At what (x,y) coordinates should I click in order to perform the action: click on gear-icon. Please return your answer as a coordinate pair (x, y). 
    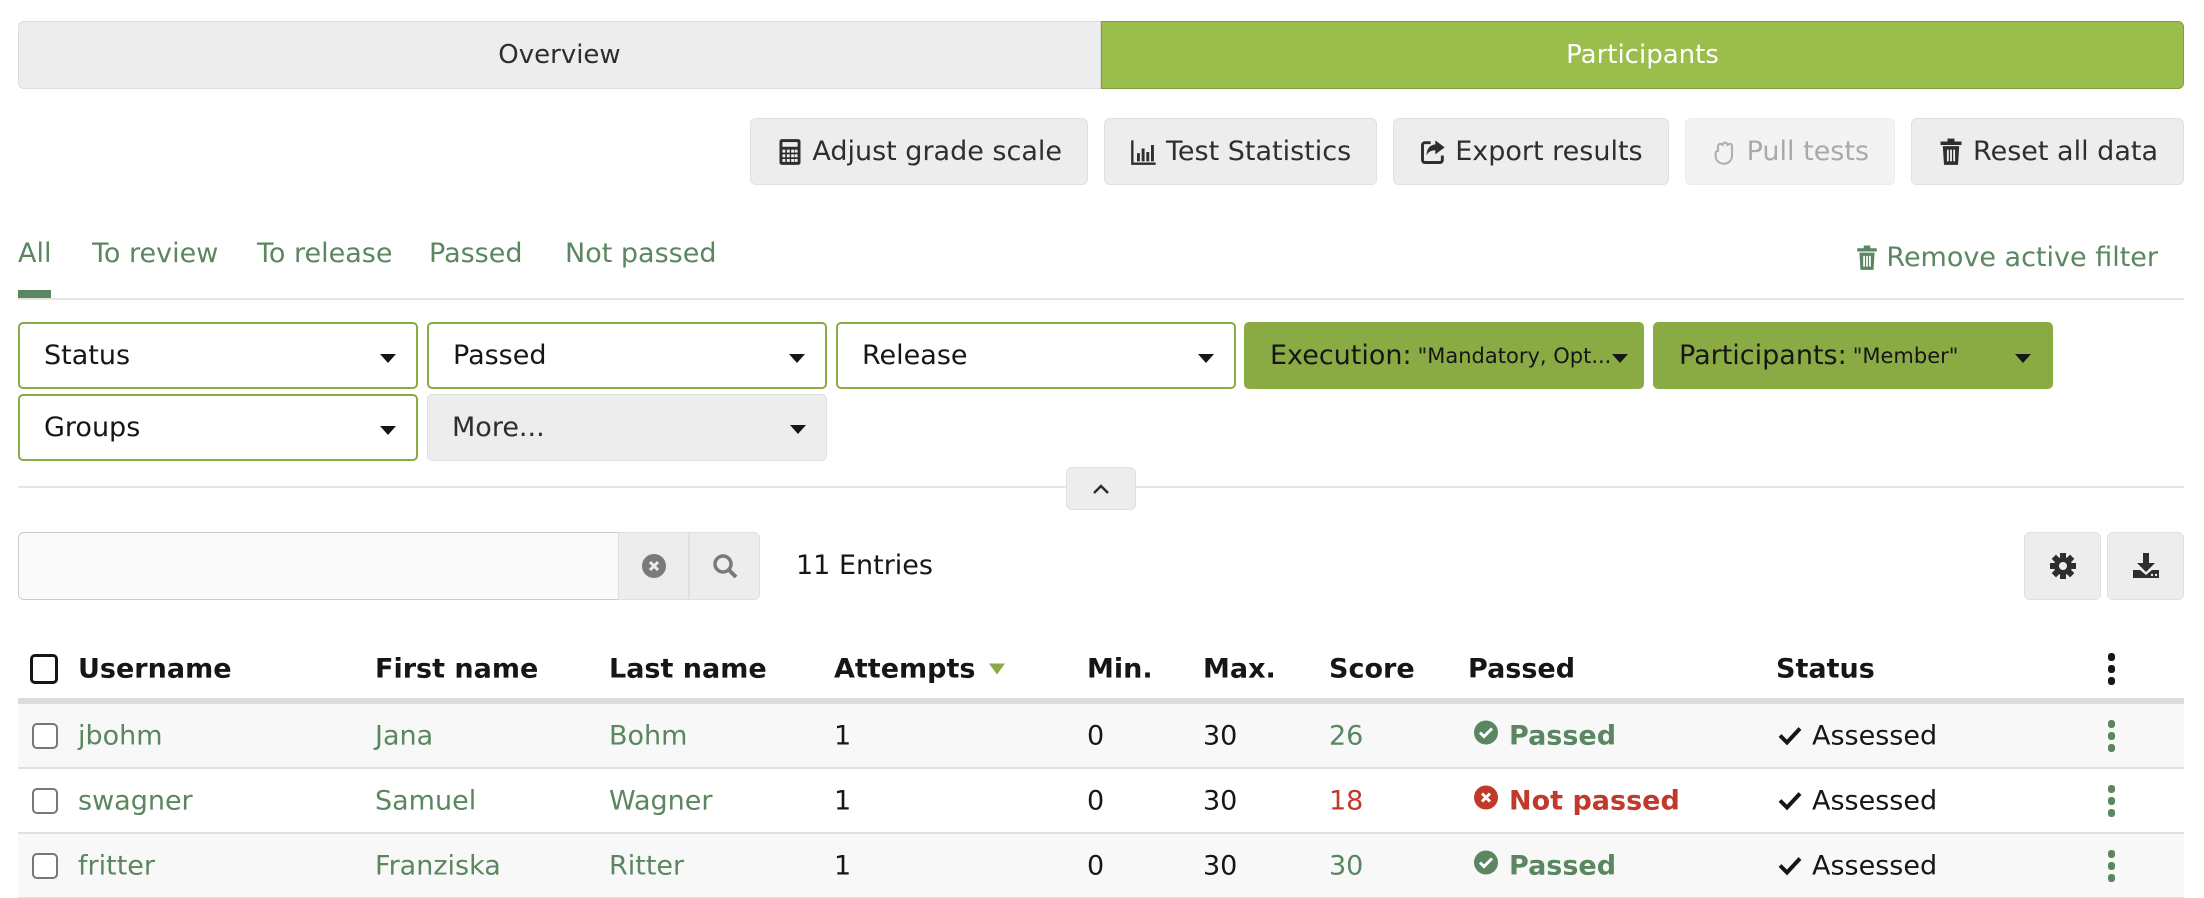
    Looking at the image, I should click on (2062, 566).